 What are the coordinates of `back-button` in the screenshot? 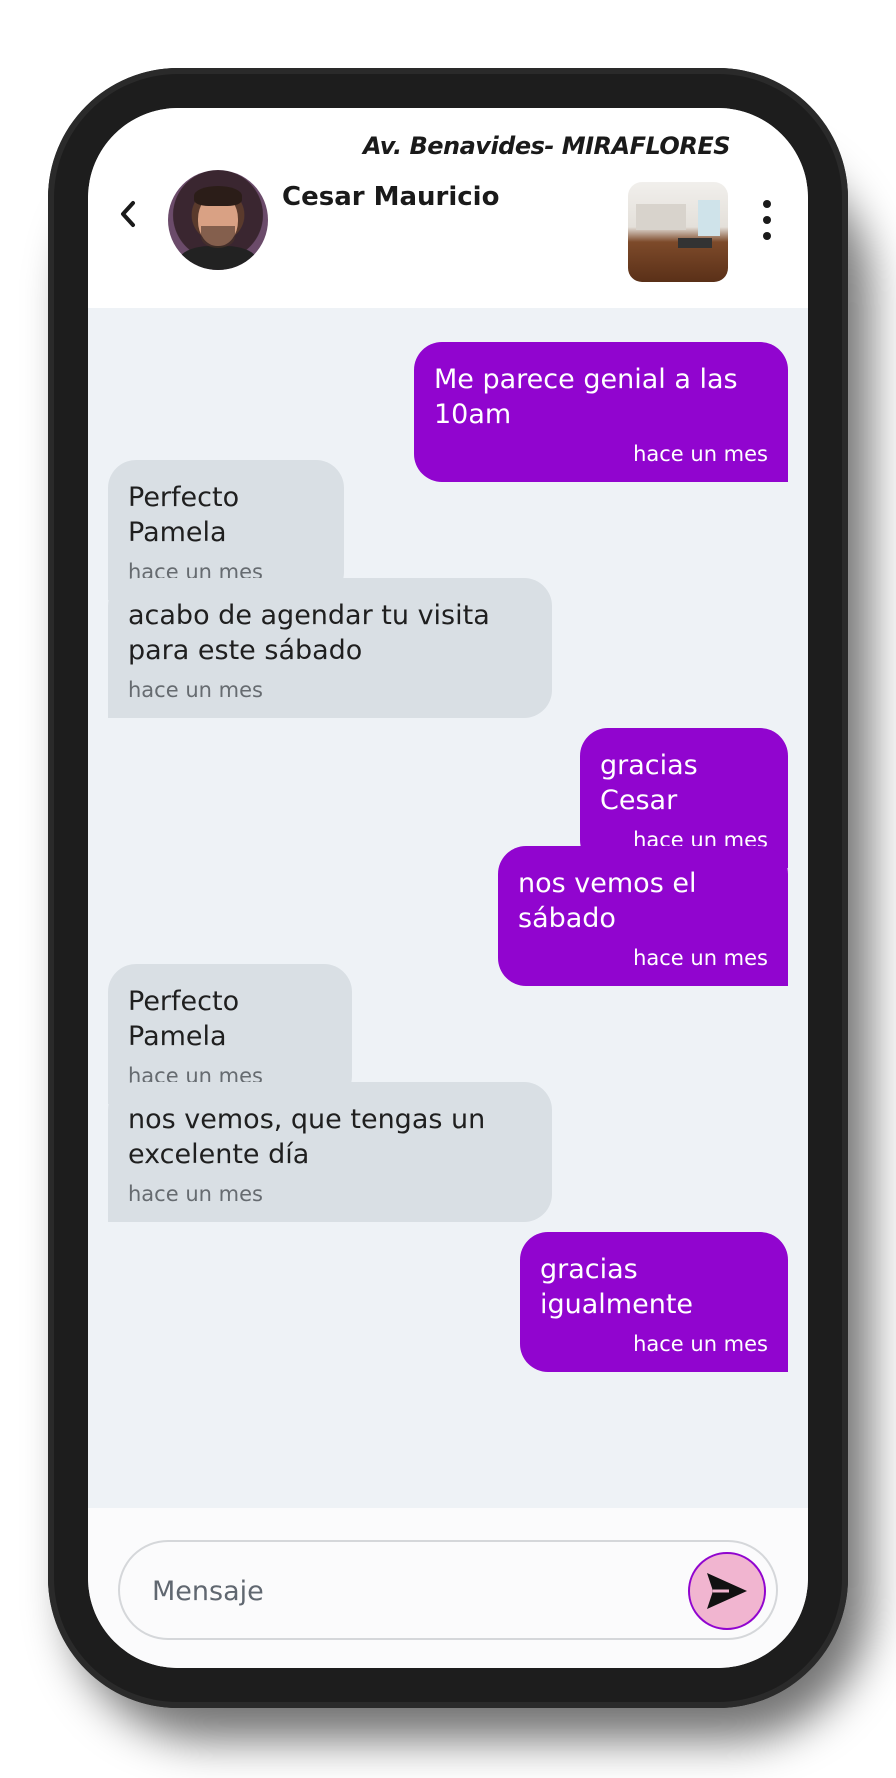 It's located at (128, 214).